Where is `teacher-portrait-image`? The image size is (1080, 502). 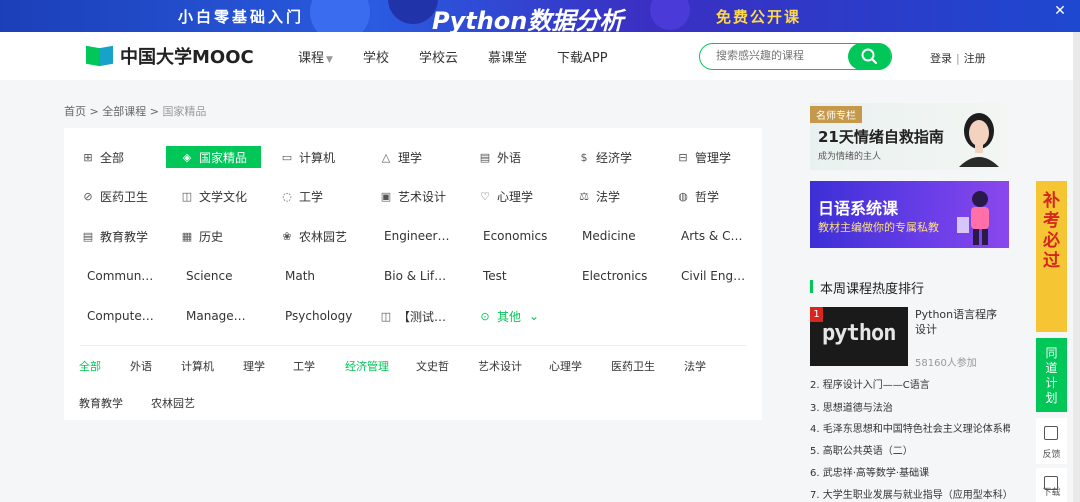 teacher-portrait-image is located at coordinates (979, 140).